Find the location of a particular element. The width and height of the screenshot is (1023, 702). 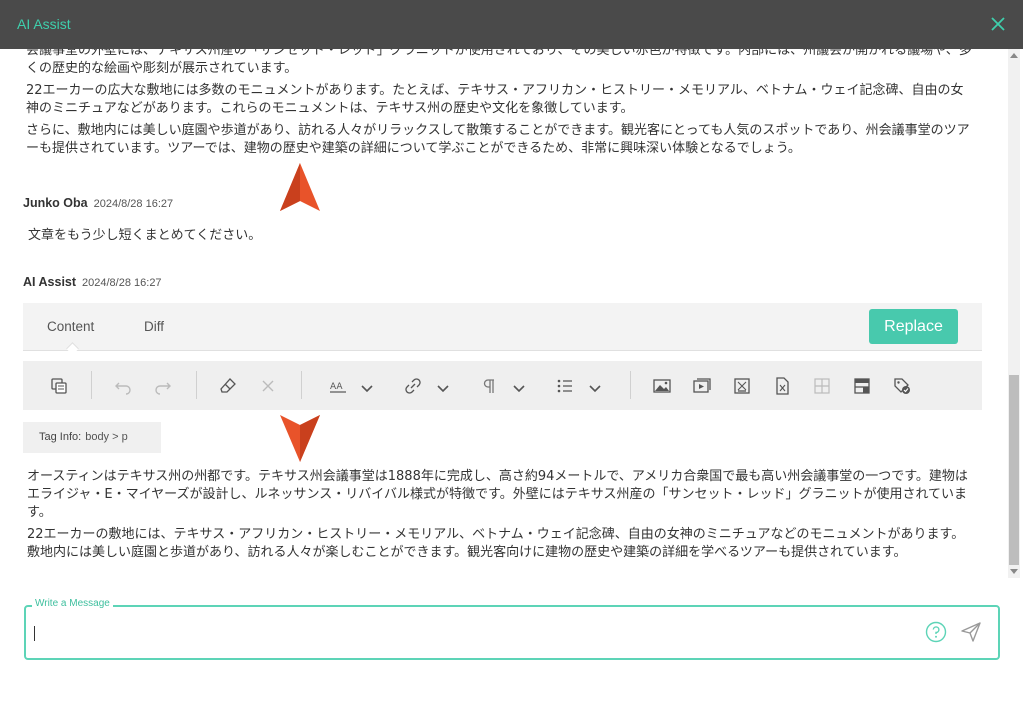

ai-timestamp: 2024/8/28 16:27 is located at coordinates (122, 283).